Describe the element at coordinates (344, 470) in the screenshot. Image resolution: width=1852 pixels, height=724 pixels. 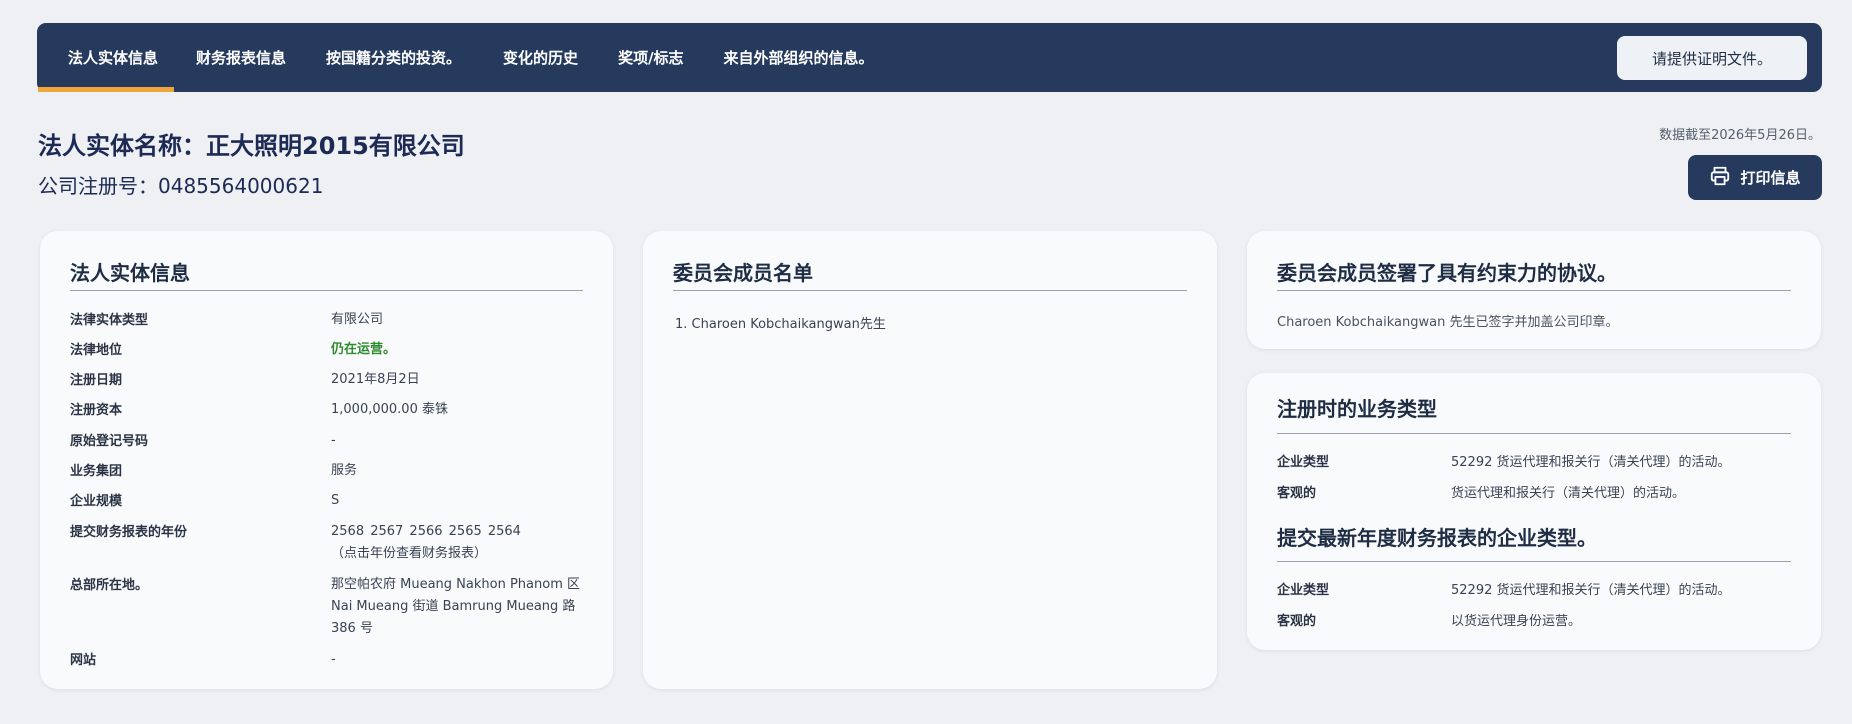
I see `field-value: 服务` at that location.